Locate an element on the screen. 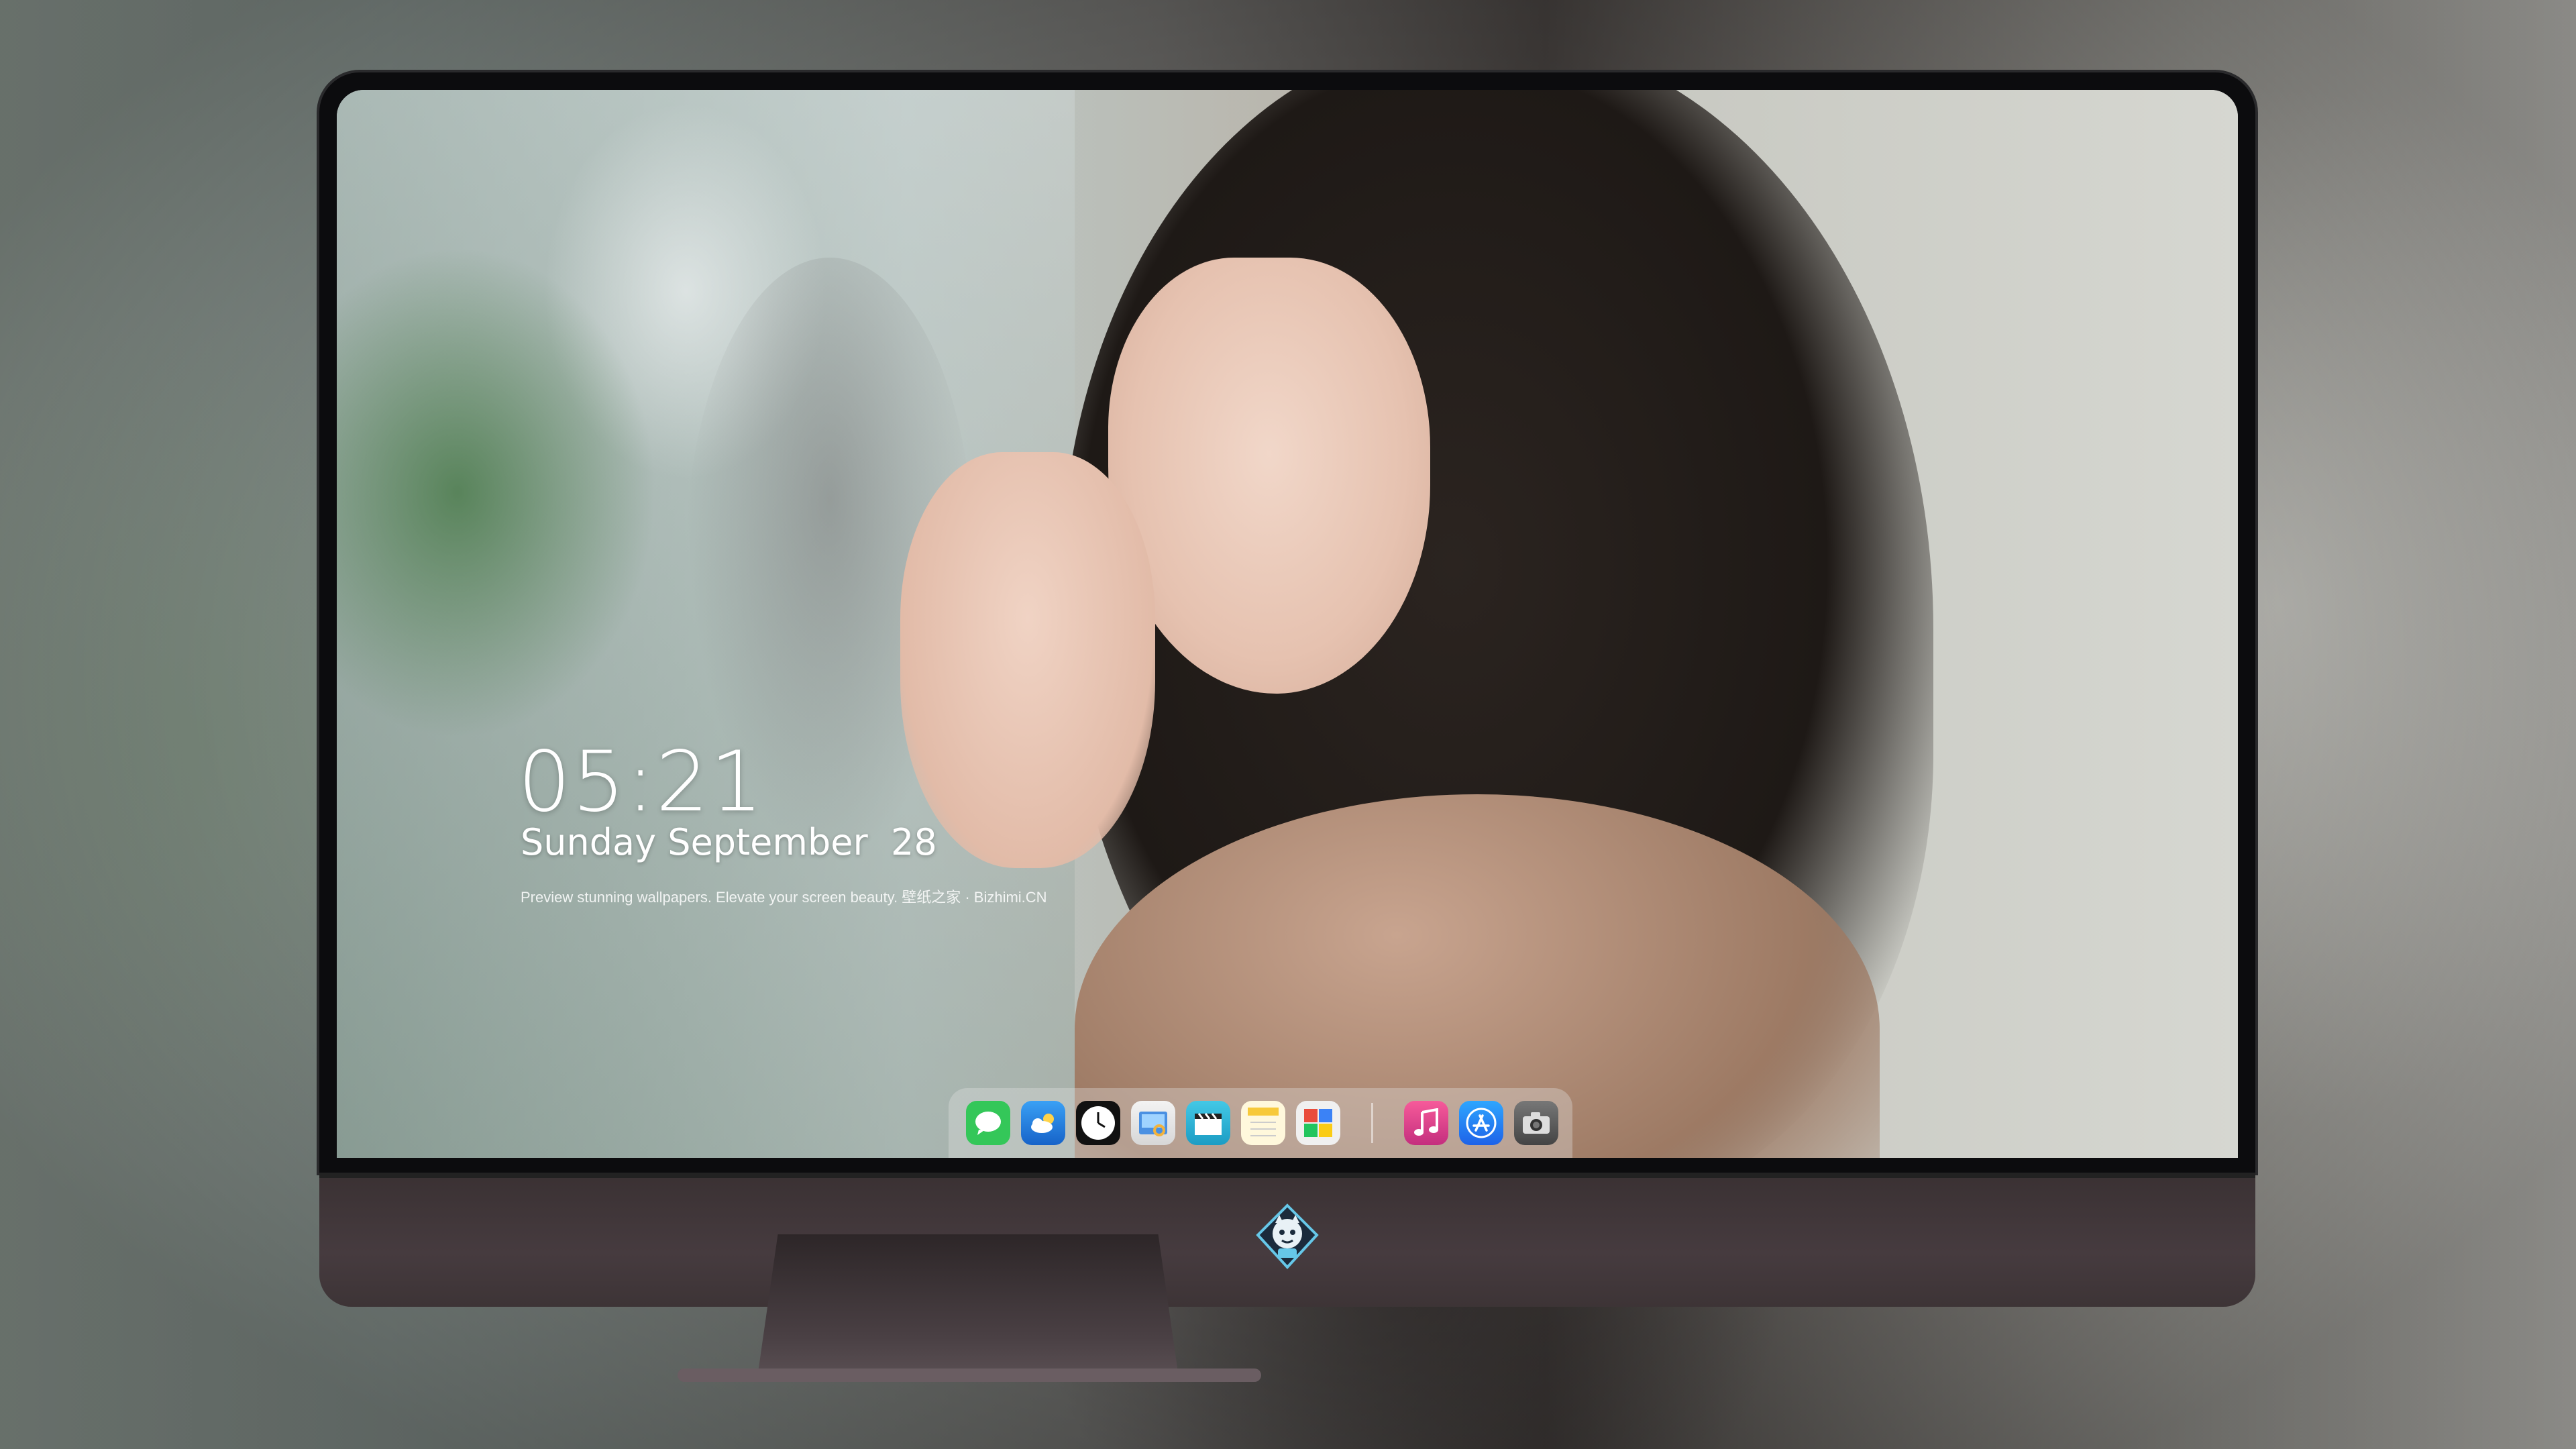  notes-icon is located at coordinates (1263, 1123).